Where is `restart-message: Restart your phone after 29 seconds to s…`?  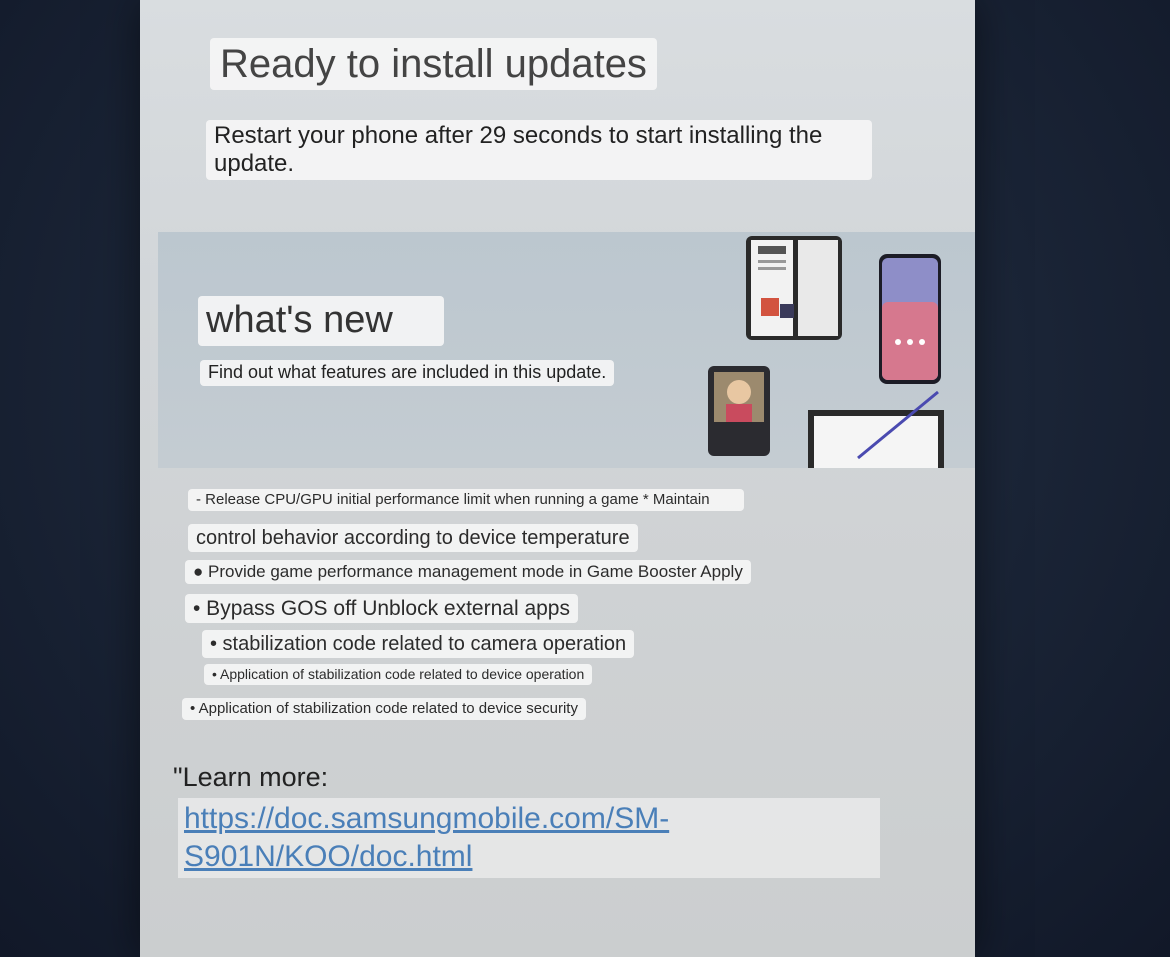
restart-message: Restart your phone after 29 seconds to s… is located at coordinates (539, 150).